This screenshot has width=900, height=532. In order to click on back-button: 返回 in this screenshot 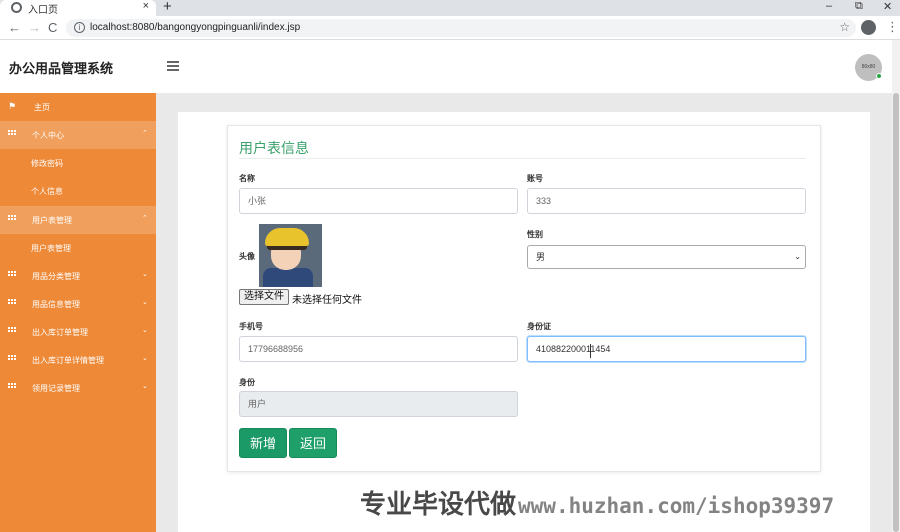, I will do `click(313, 443)`.